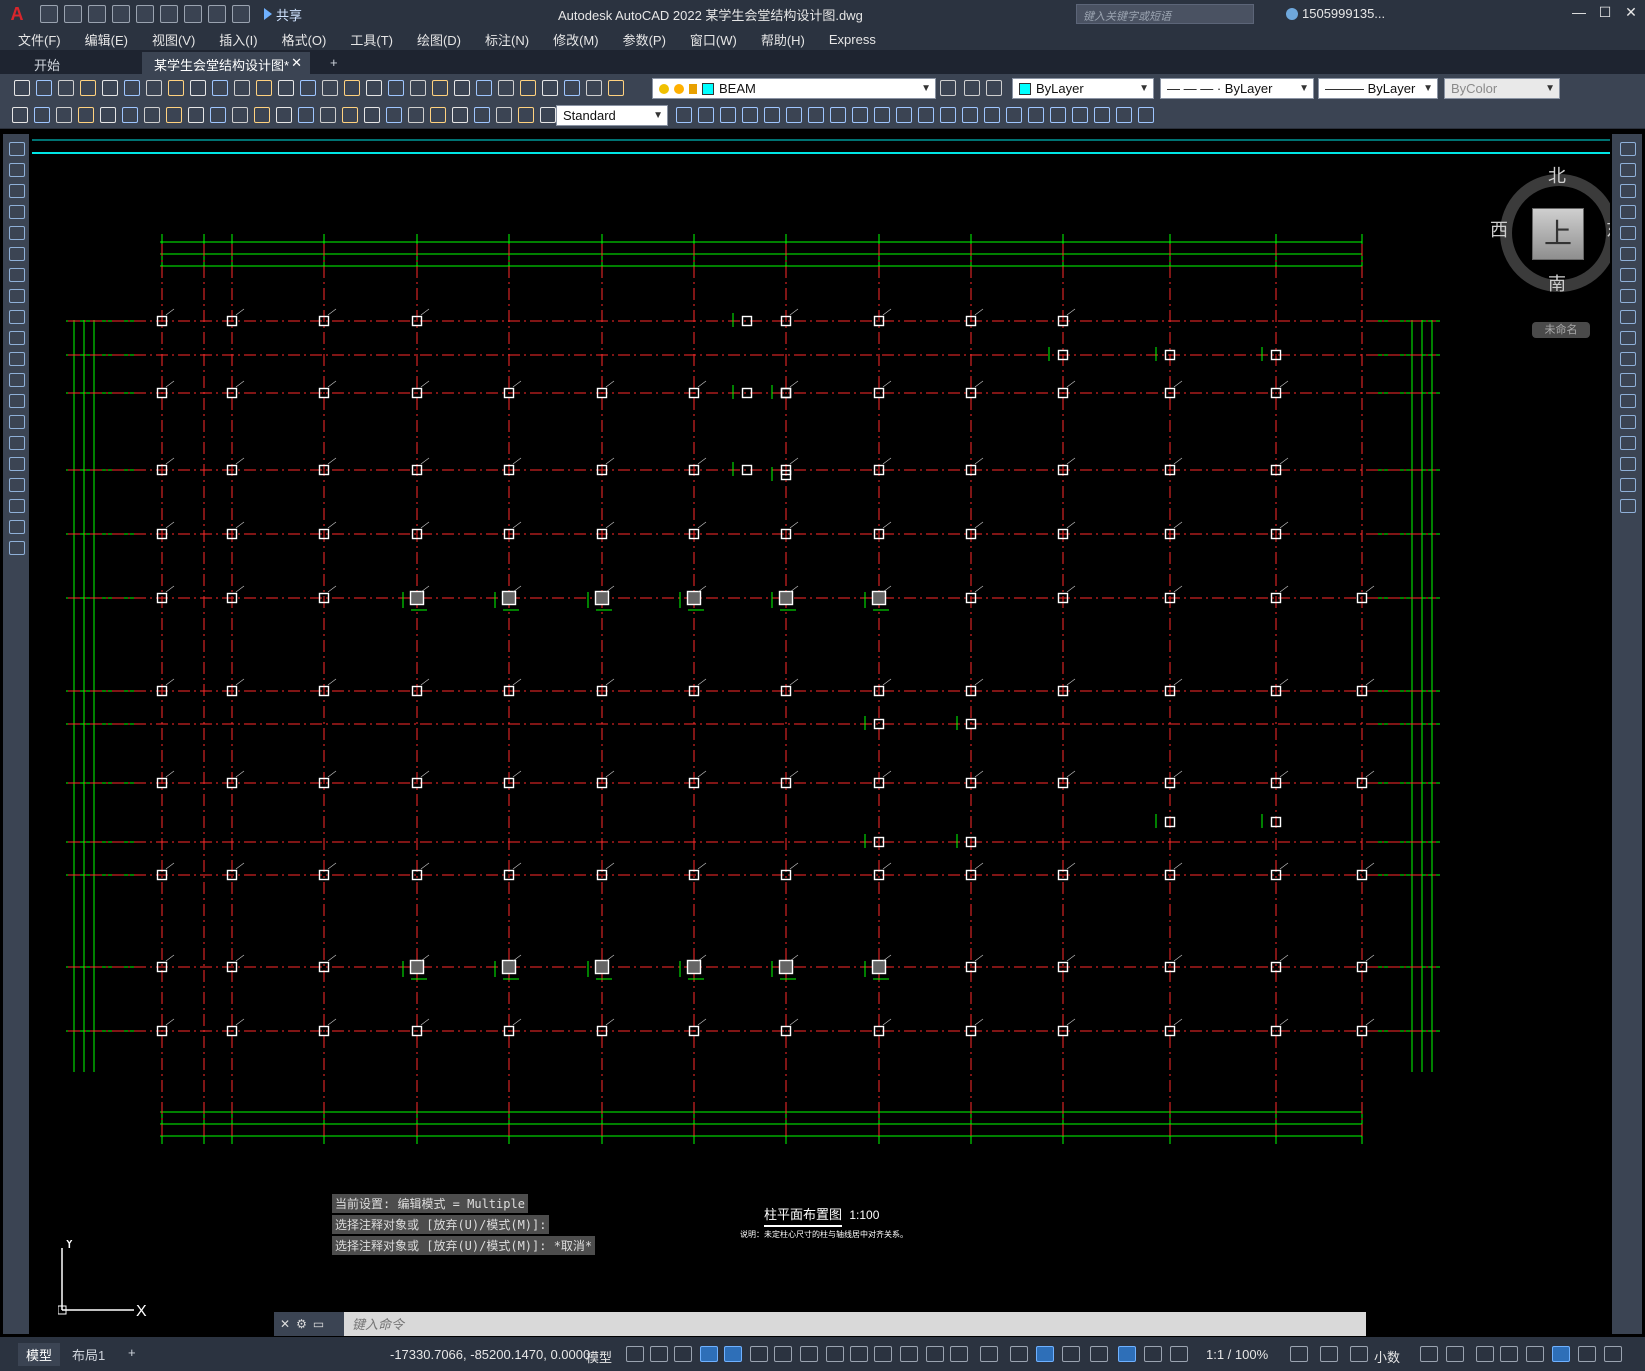  Describe the element at coordinates (994, 88) in the screenshot. I see `layer-tool-icon` at that location.